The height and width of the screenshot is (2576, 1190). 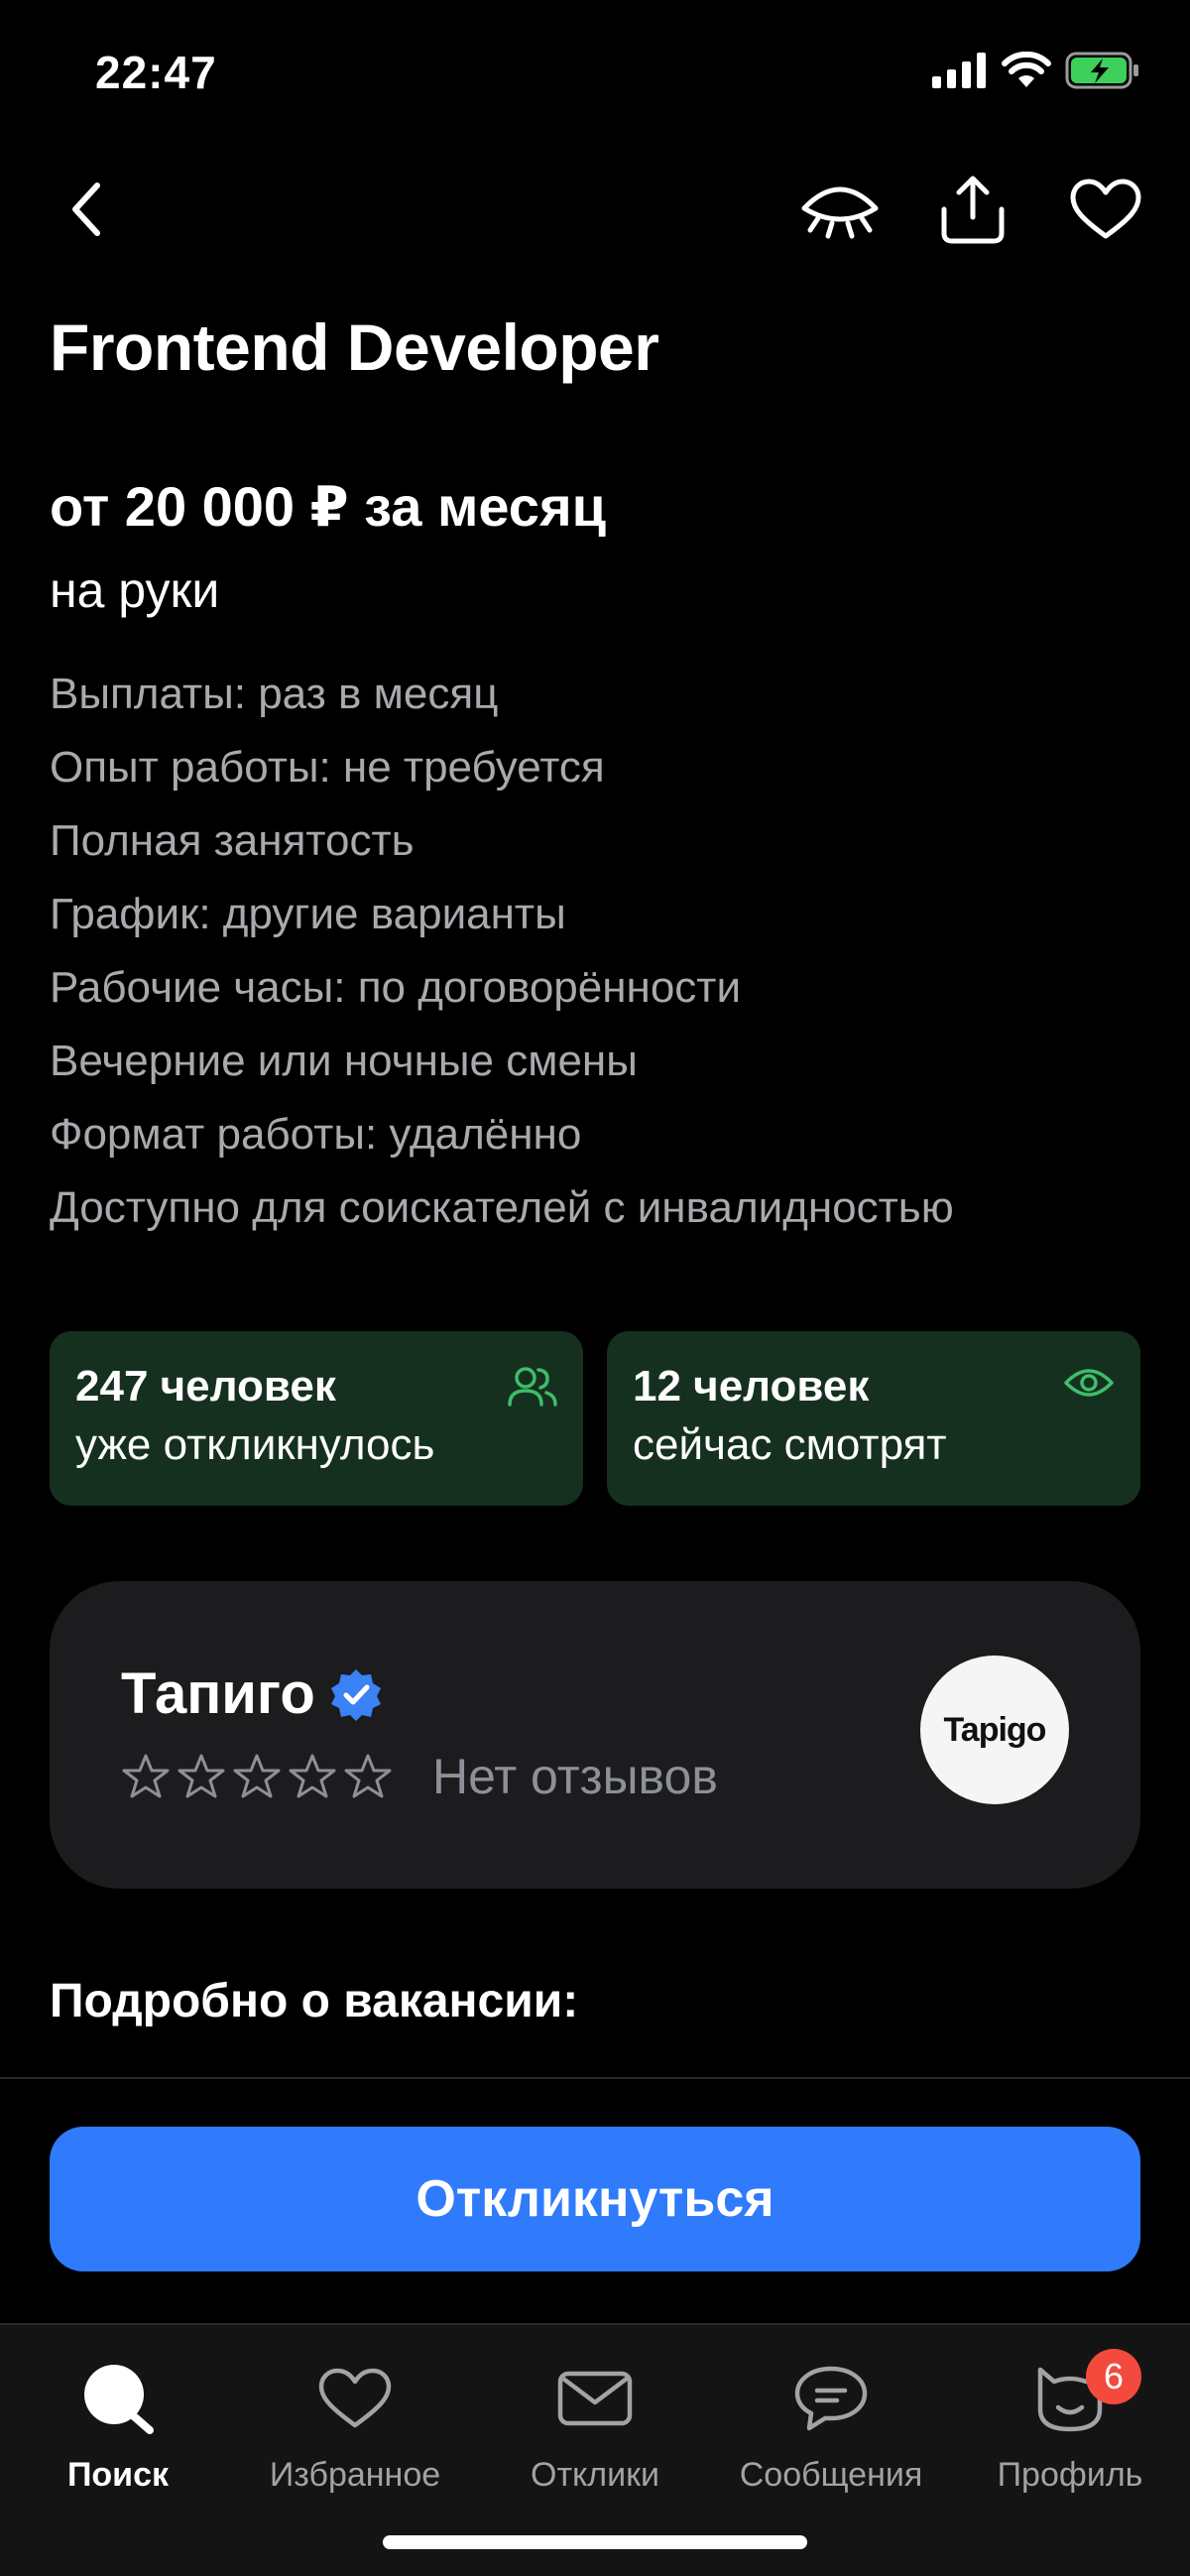 What do you see at coordinates (355, 2475) in the screenshot?
I see `tab-label: Избранное` at bounding box center [355, 2475].